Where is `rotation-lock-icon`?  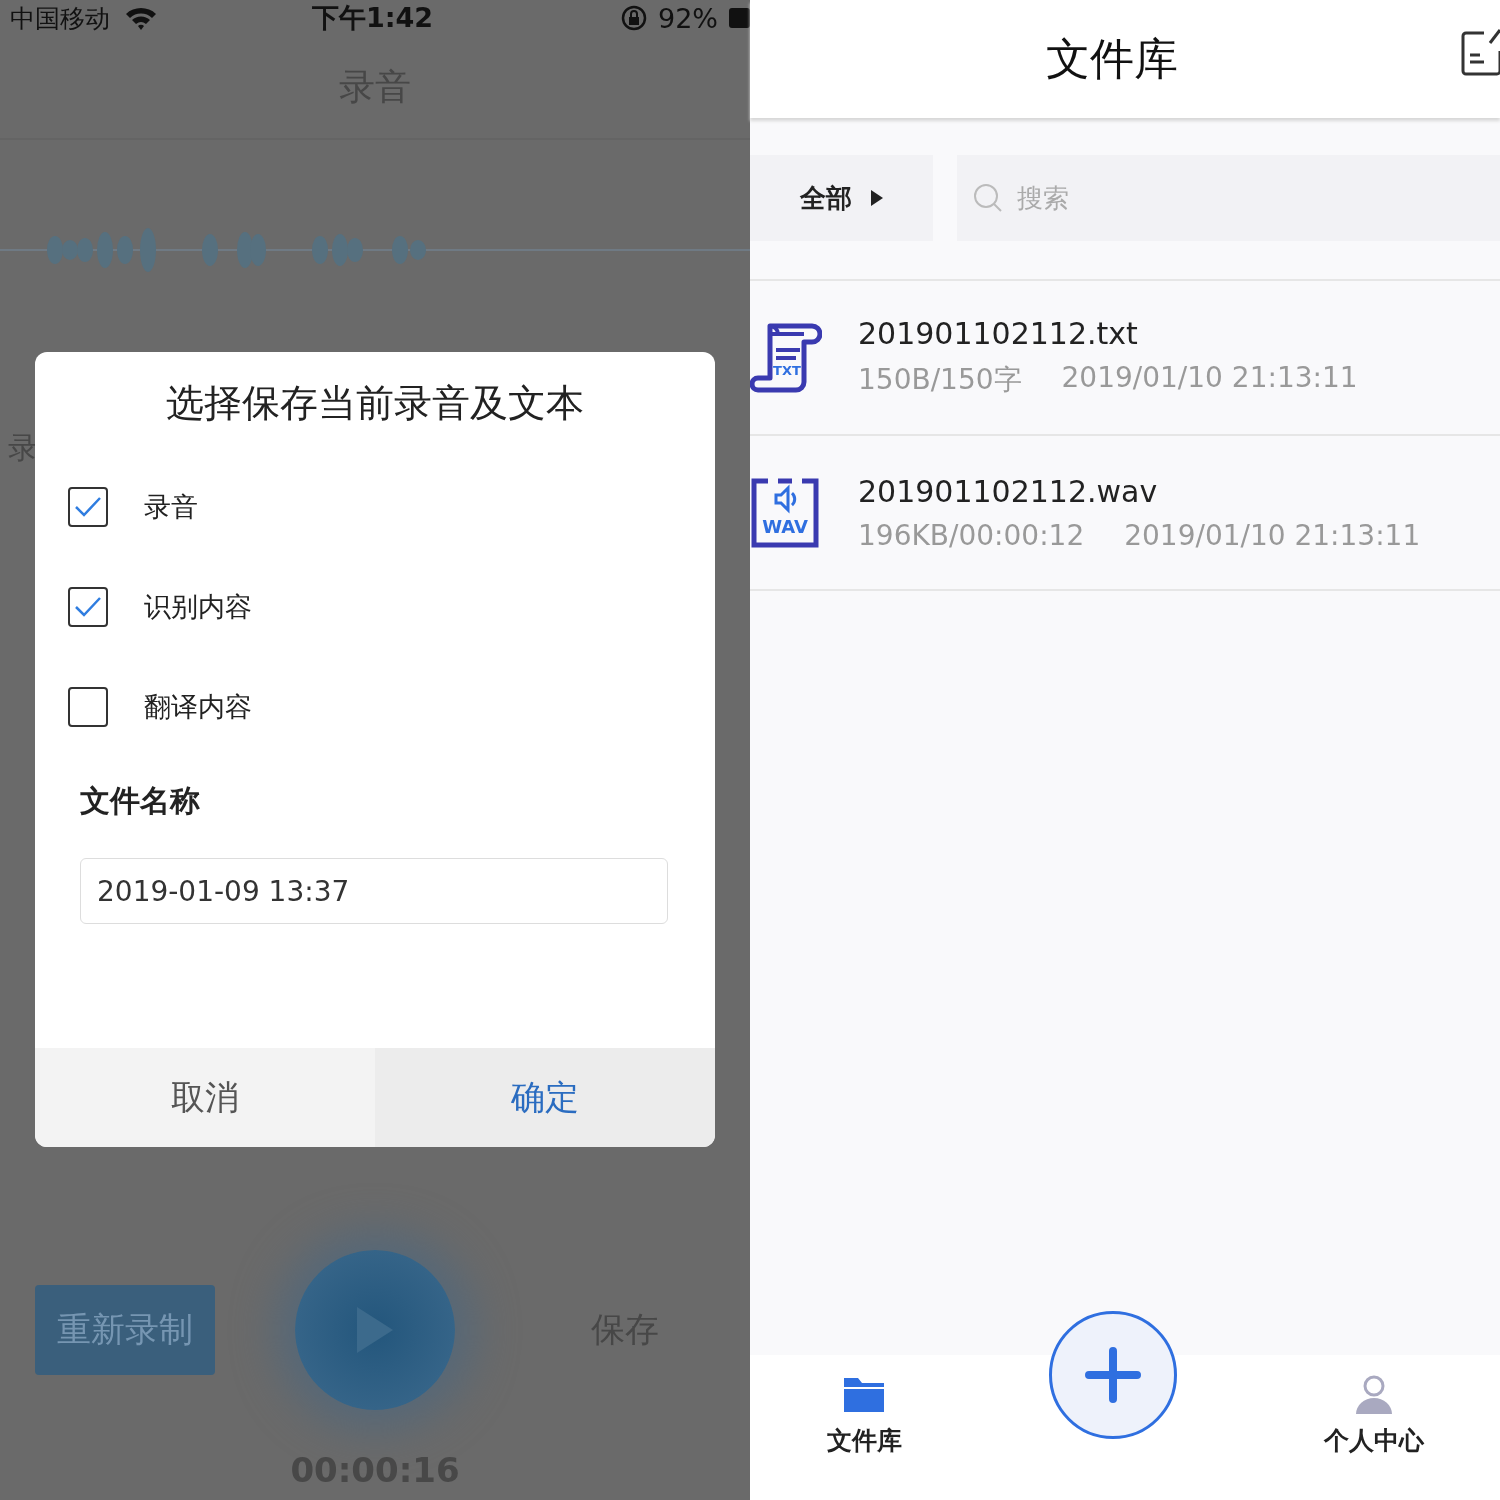
rotation-lock-icon is located at coordinates (634, 18).